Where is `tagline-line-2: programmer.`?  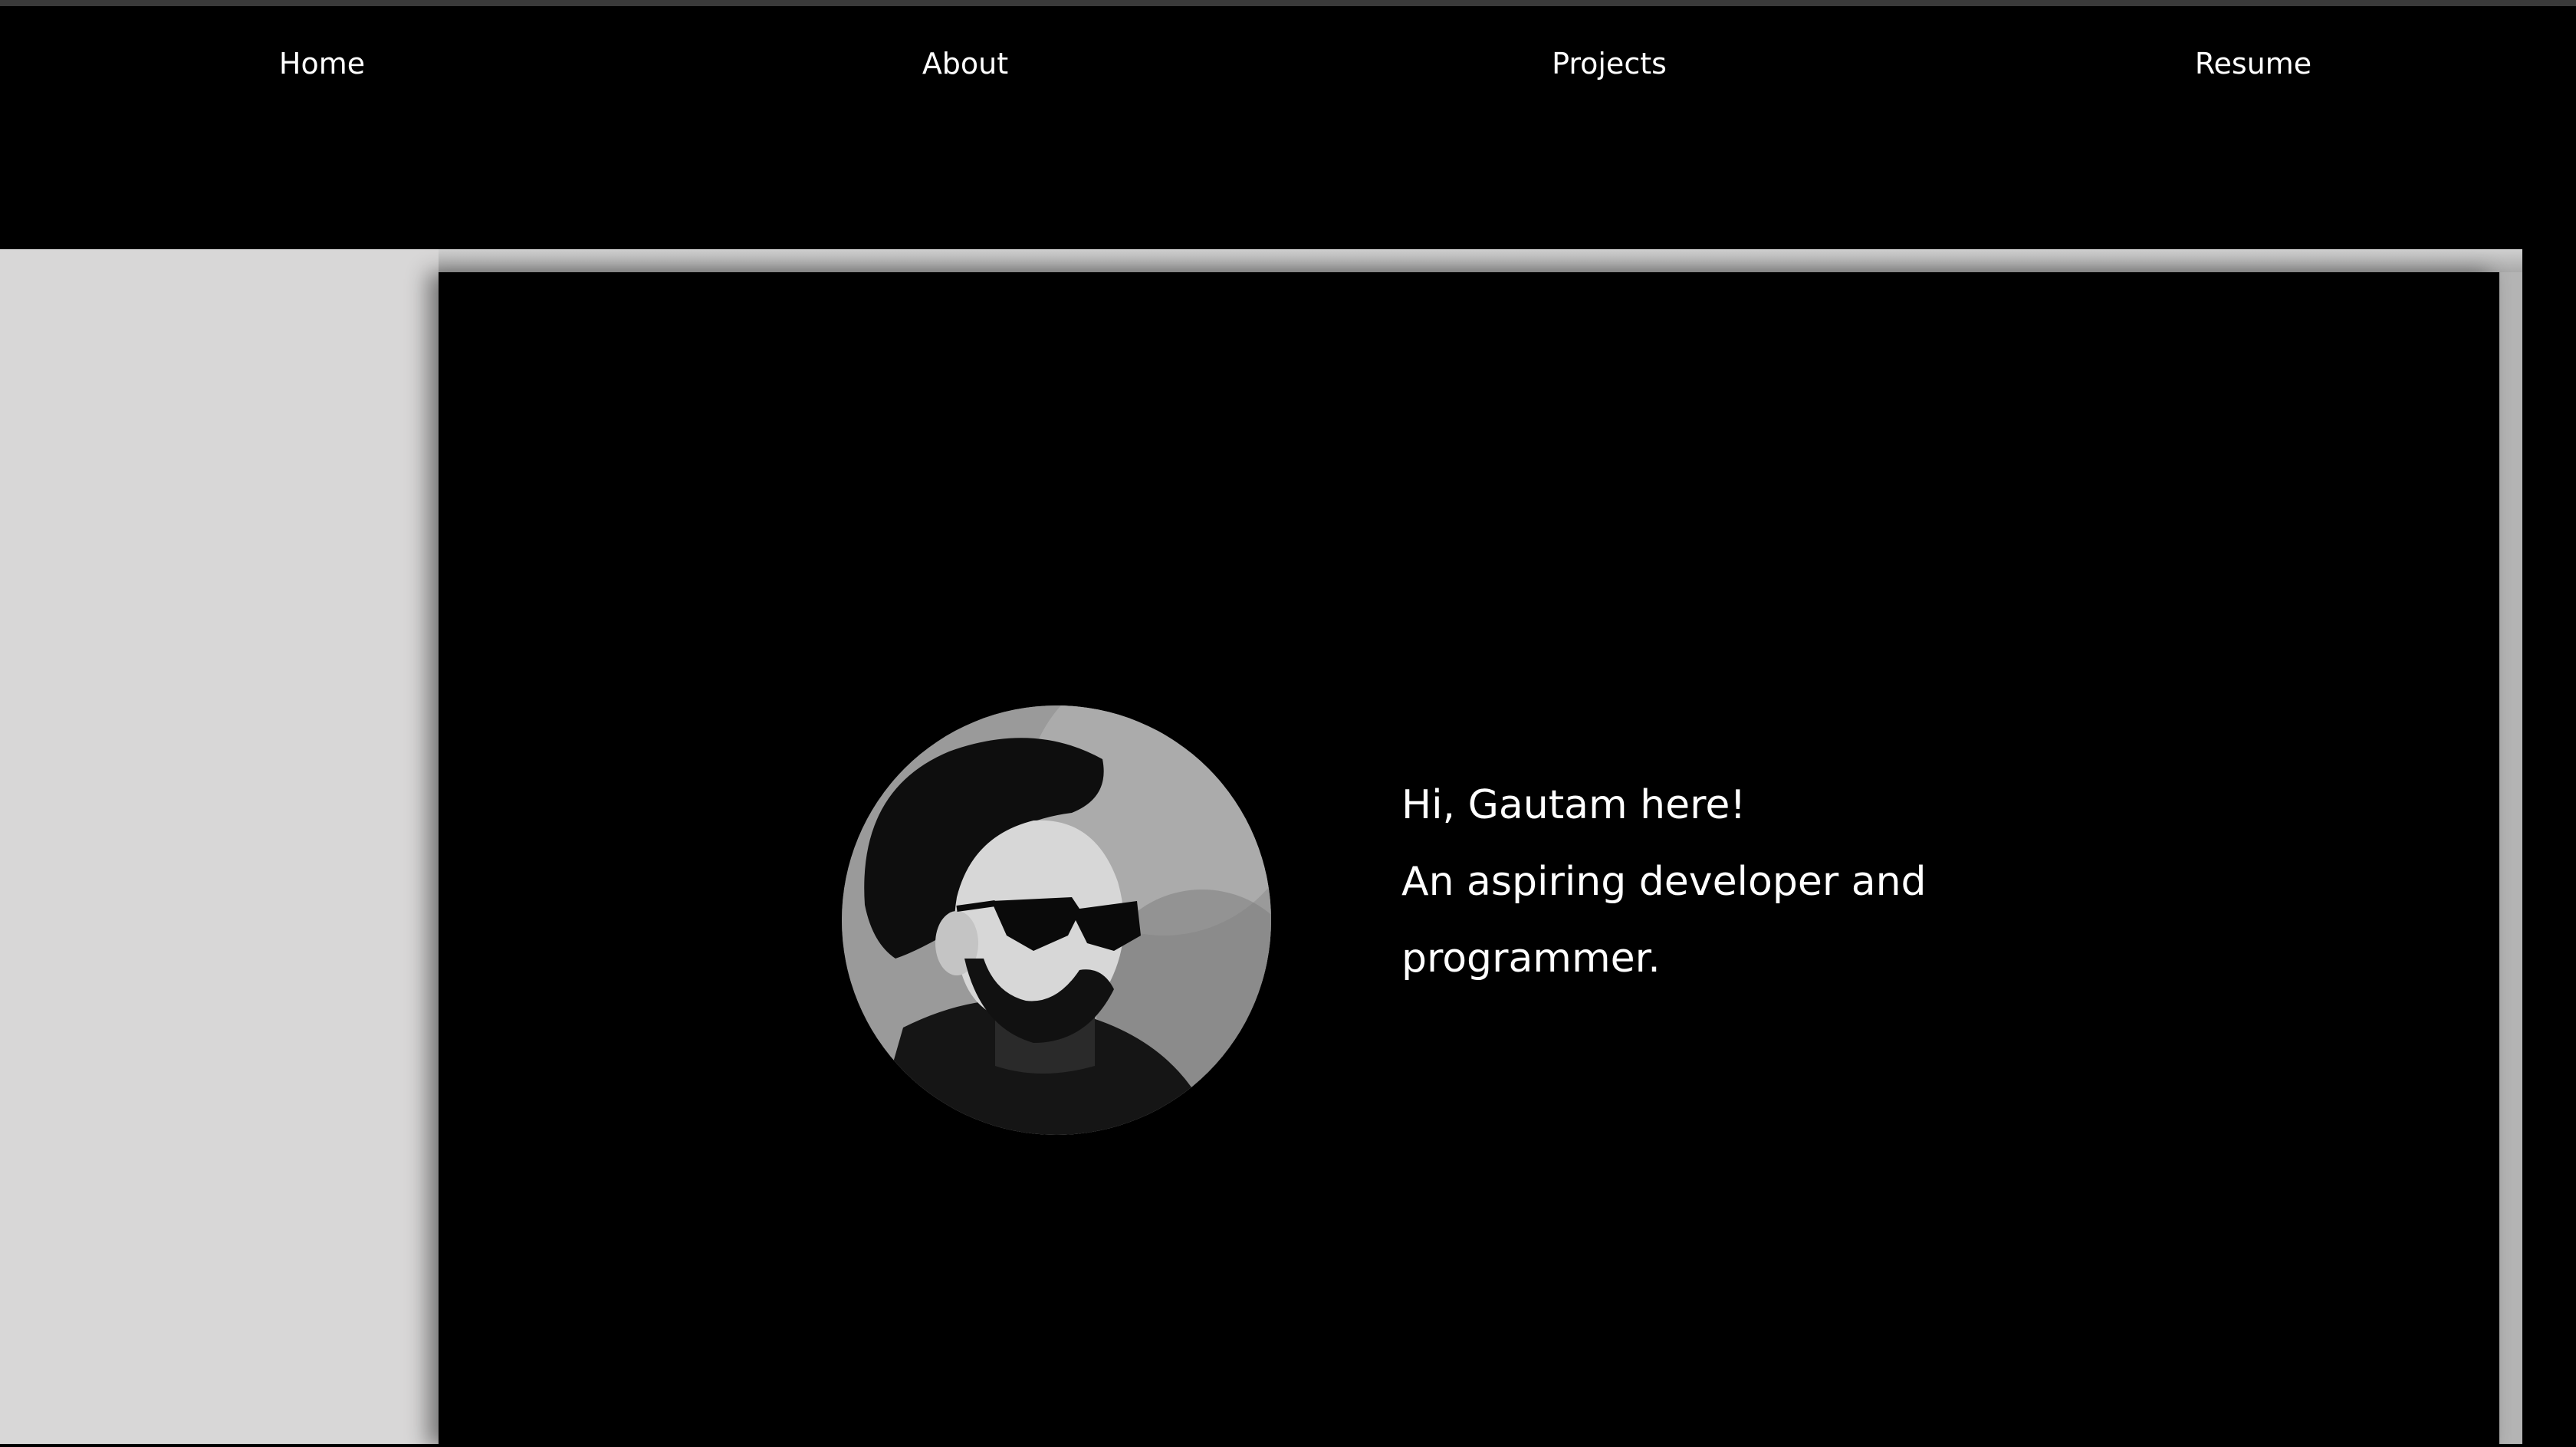
tagline-line-2: programmer. is located at coordinates (1531, 959).